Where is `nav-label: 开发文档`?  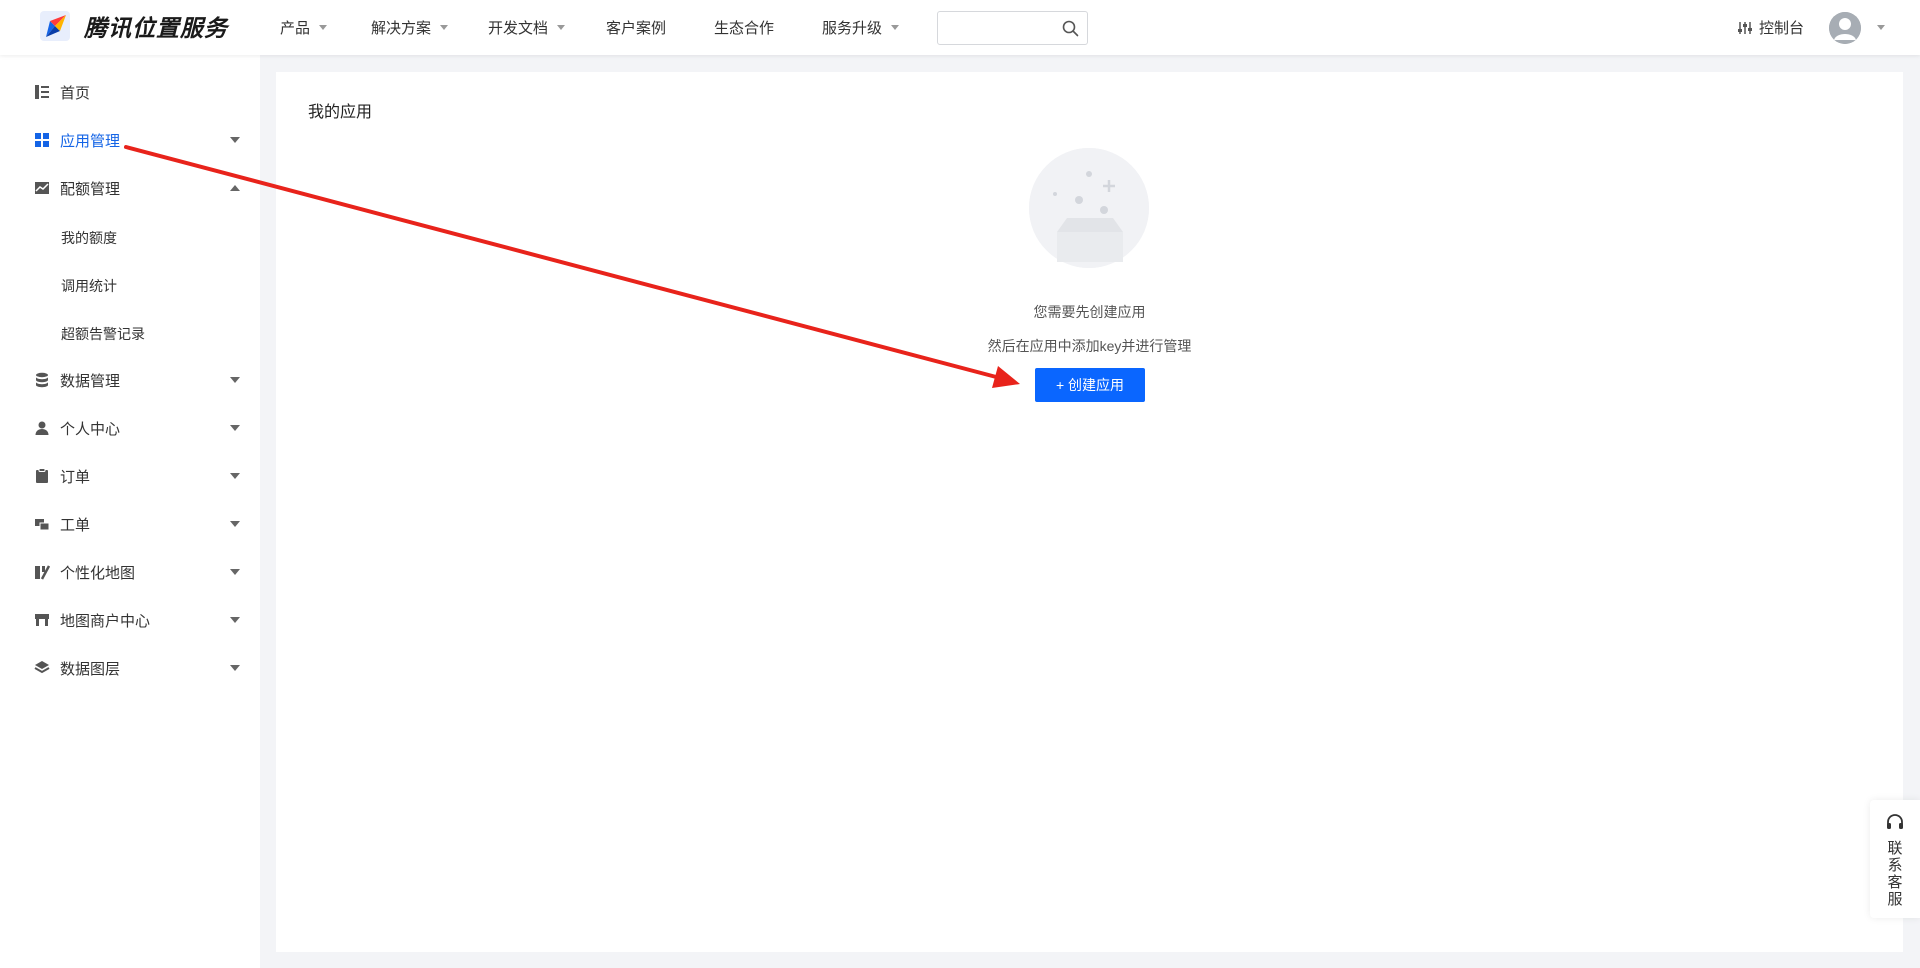 nav-label: 开发文档 is located at coordinates (518, 28).